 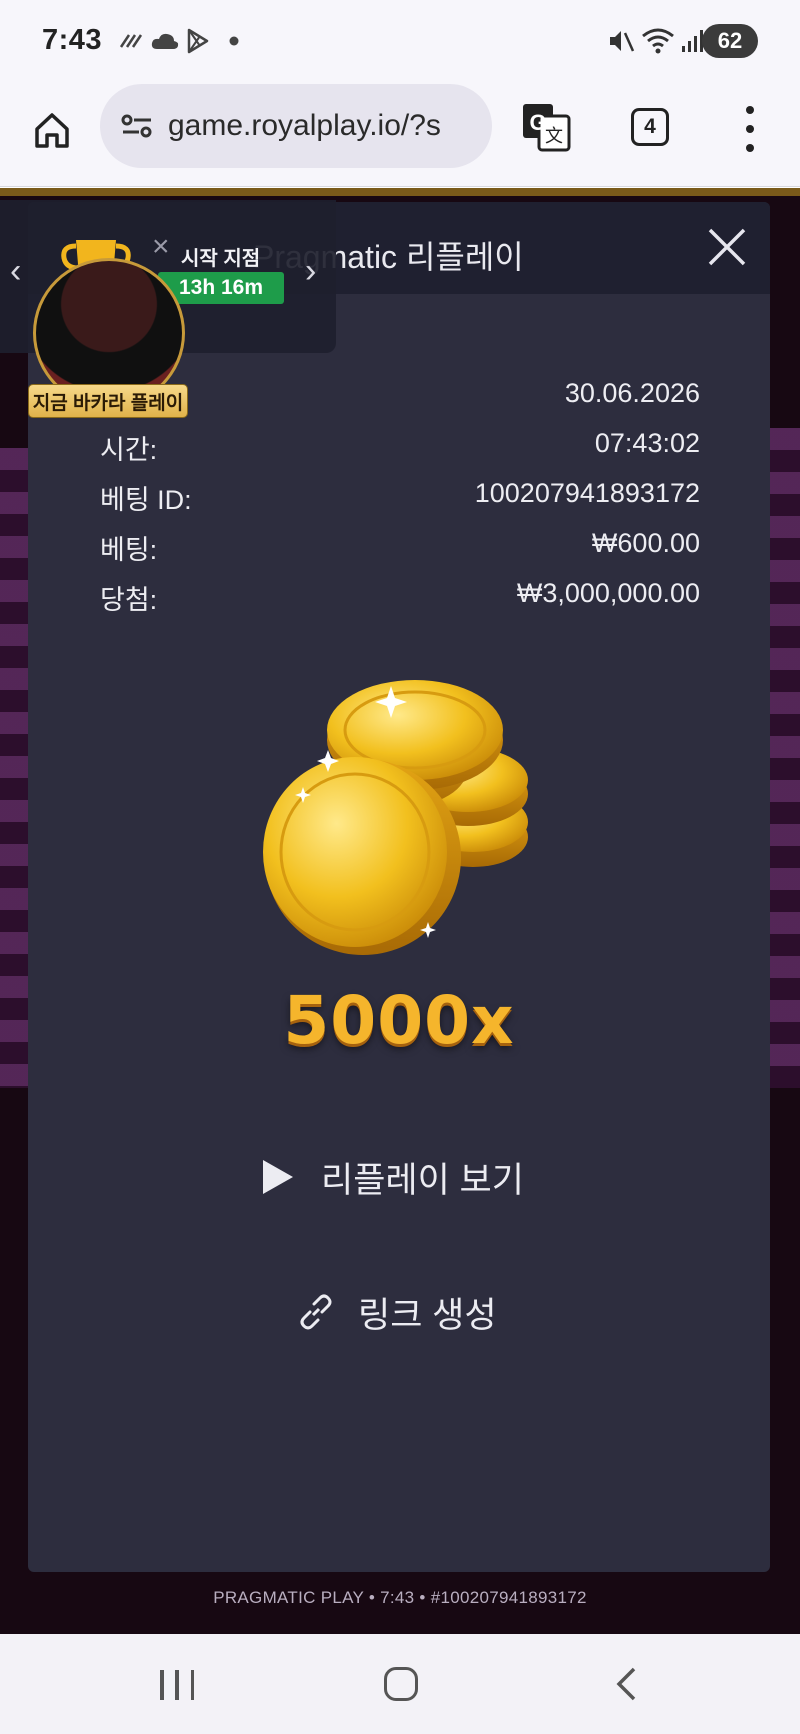 I want to click on wifi-icon, so click(x=658, y=41).